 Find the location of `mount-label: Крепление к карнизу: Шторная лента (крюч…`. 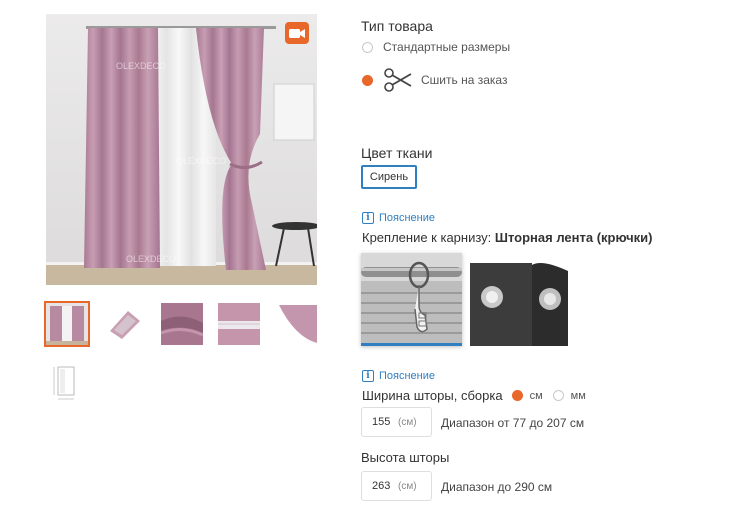

mount-label: Крепление к карнизу: Шторная лента (крюч… is located at coordinates (507, 237).